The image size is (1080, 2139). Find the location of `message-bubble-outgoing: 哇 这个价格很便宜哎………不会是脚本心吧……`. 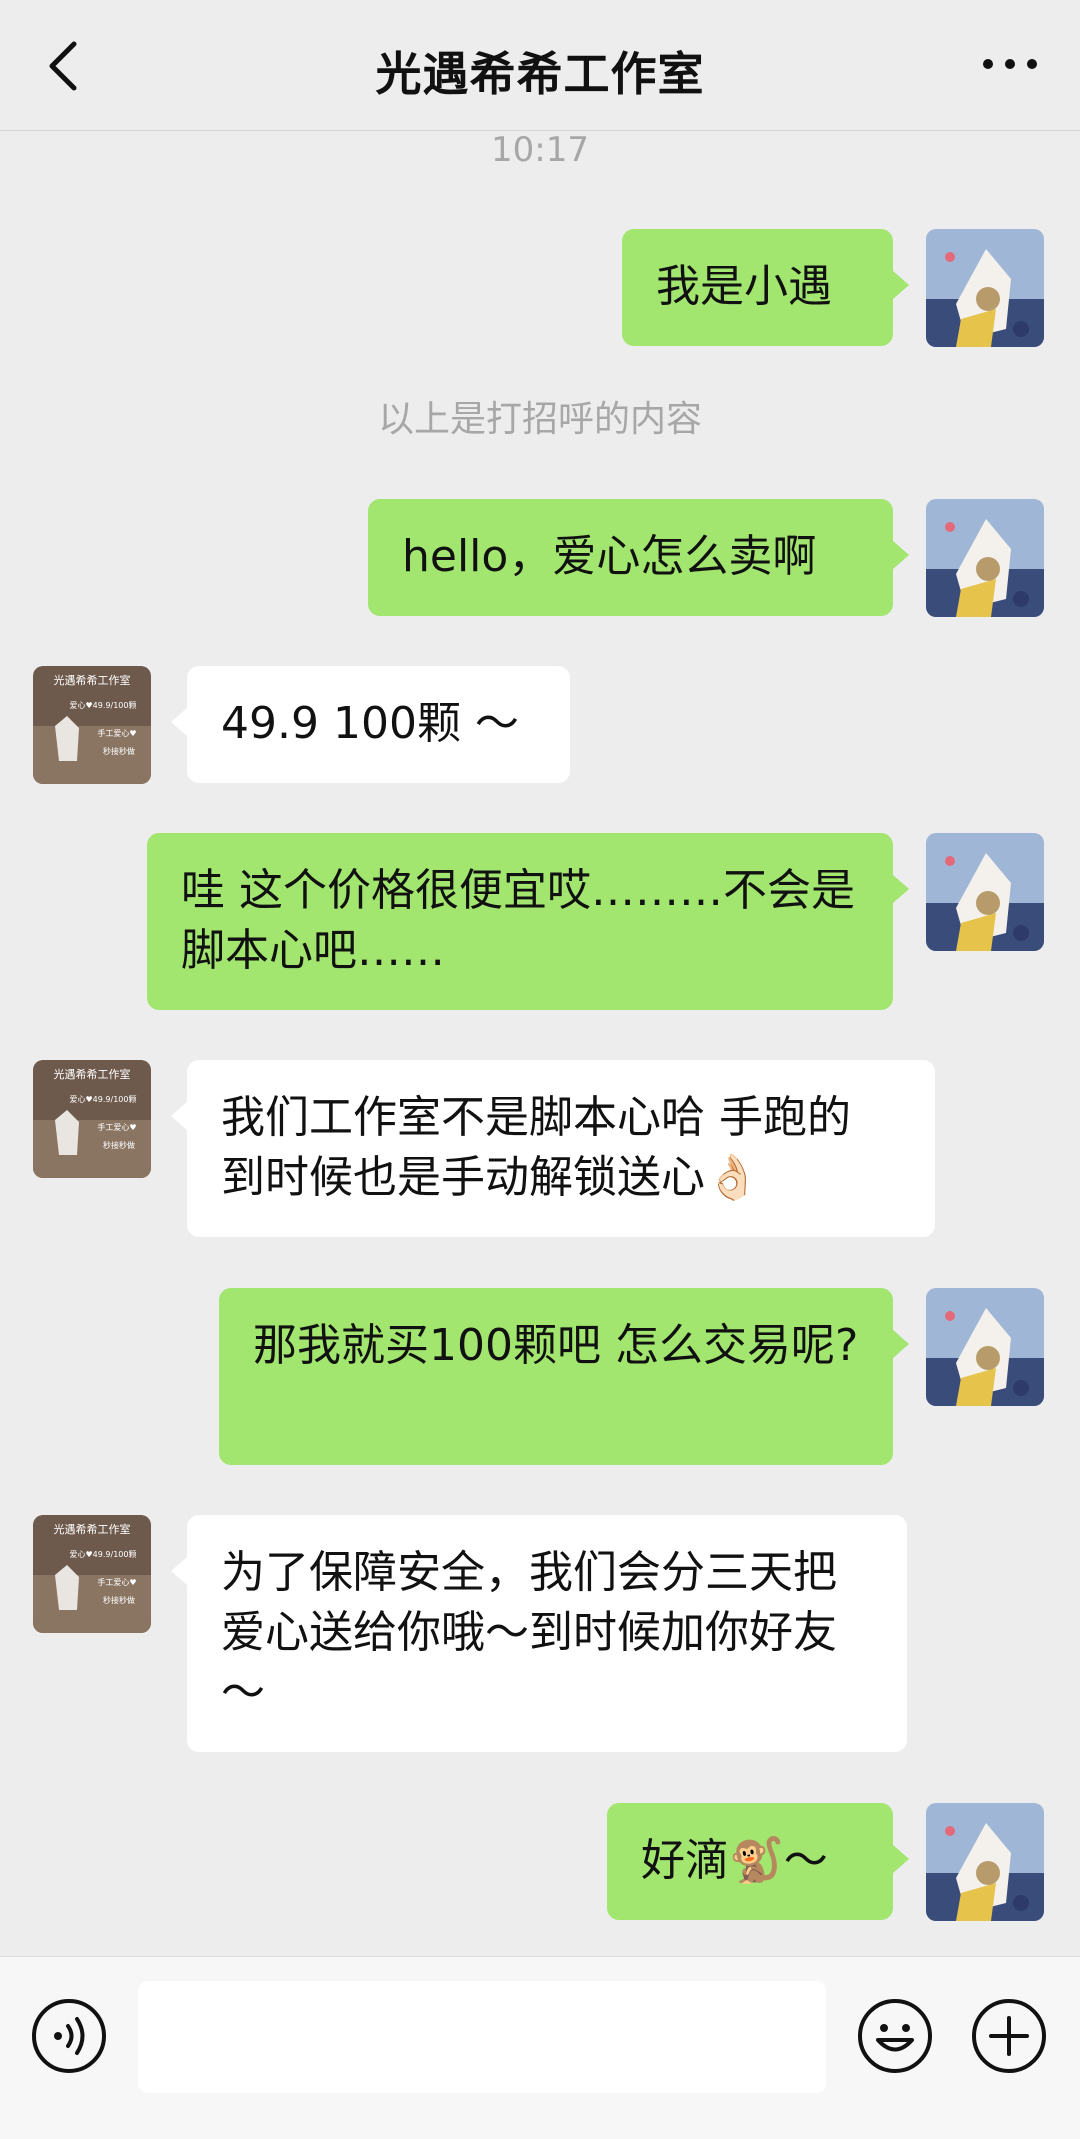

message-bubble-outgoing: 哇 这个价格很便宜哎………不会是脚本心吧…… is located at coordinates (528, 921).